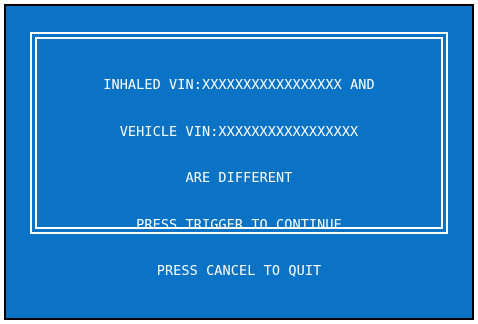 The height and width of the screenshot is (324, 478). Describe the element at coordinates (239, 271) in the screenshot. I see `message-line-press-cancel: PRESS CANCEL TO QUIT` at that location.